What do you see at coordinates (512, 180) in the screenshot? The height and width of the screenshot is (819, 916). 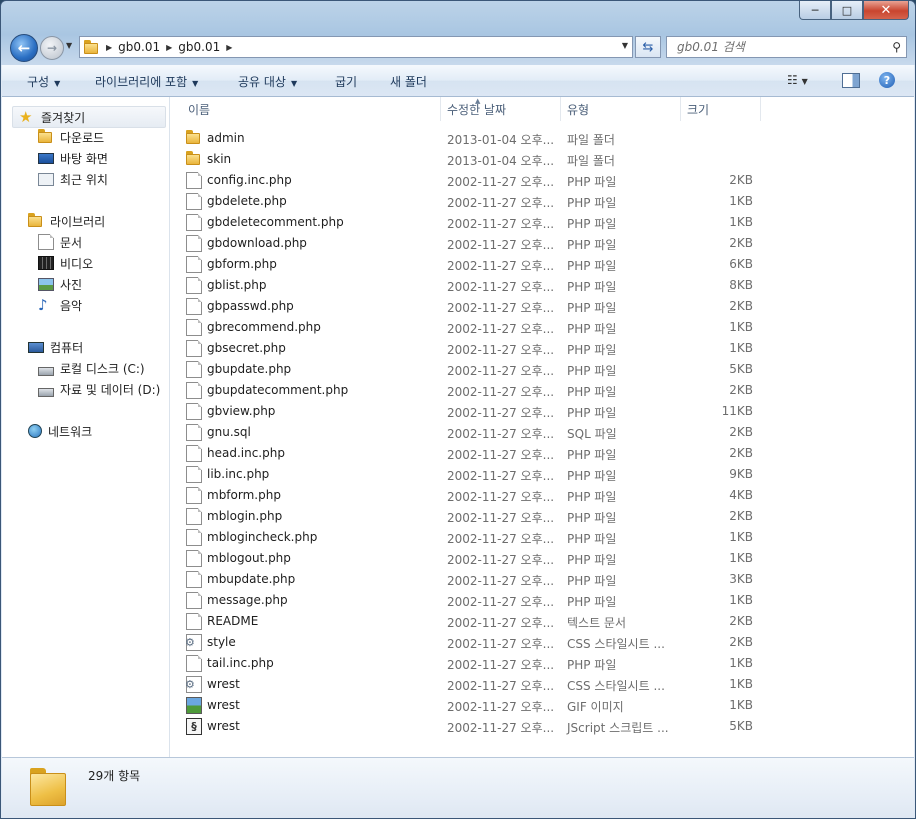 I see `file-row: config.inc.php 2002-11-27 오후... PHP 파일 2KB` at bounding box center [512, 180].